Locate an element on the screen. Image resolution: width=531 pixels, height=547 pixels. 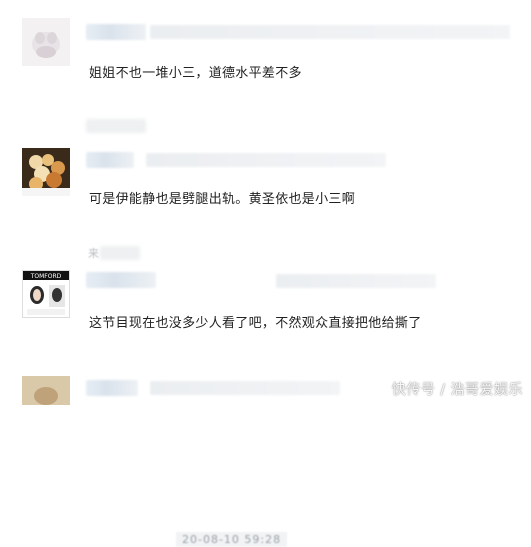
avatar-portrait-image: TOMFORD is located at coordinates (46, 294).